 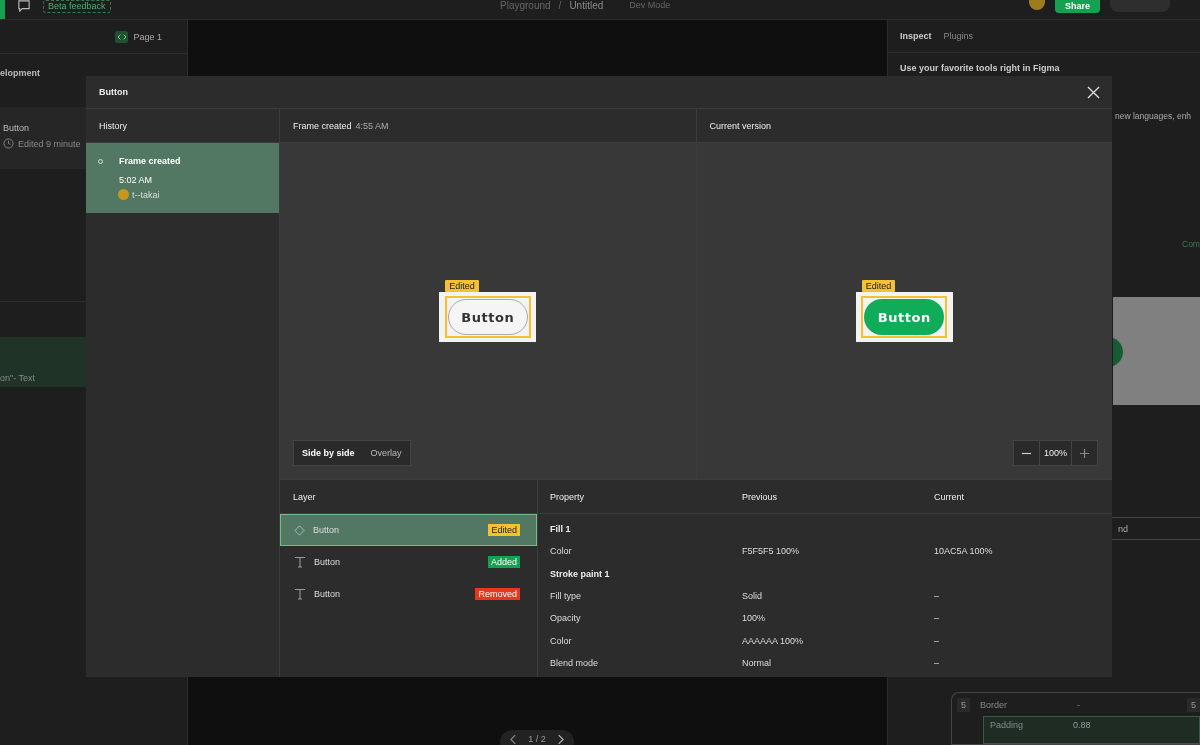 I want to click on close-icon, so click(x=1093, y=92).